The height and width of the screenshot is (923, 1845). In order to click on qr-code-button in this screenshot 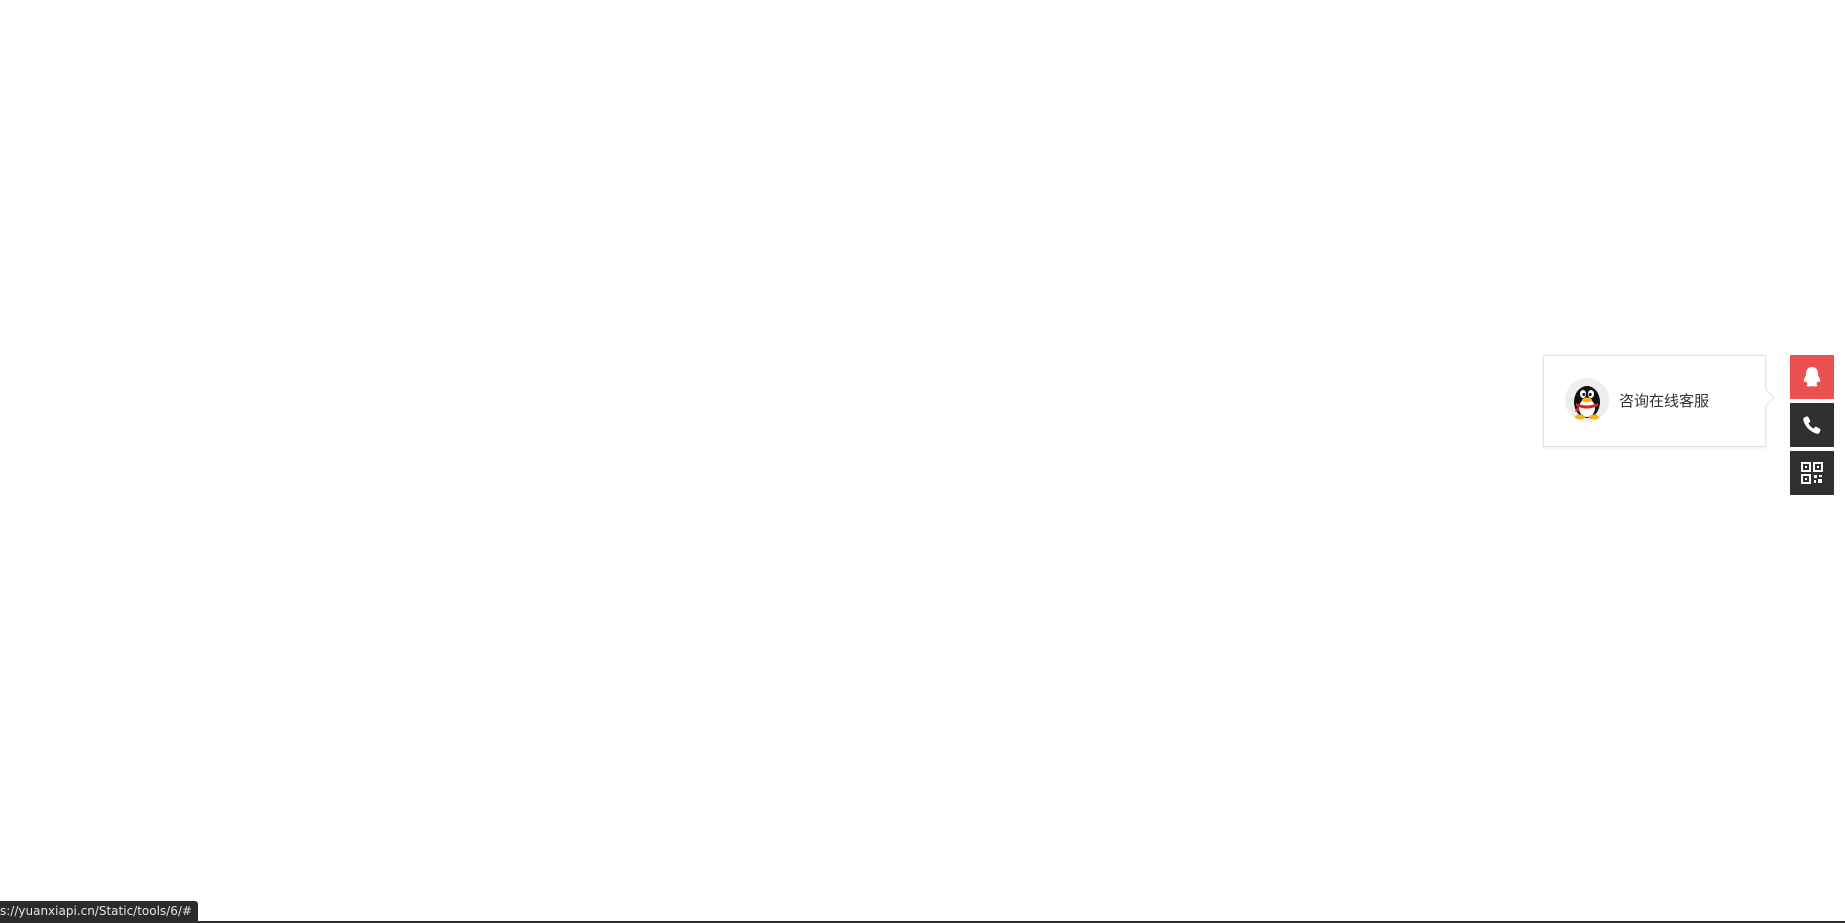, I will do `click(1812, 473)`.